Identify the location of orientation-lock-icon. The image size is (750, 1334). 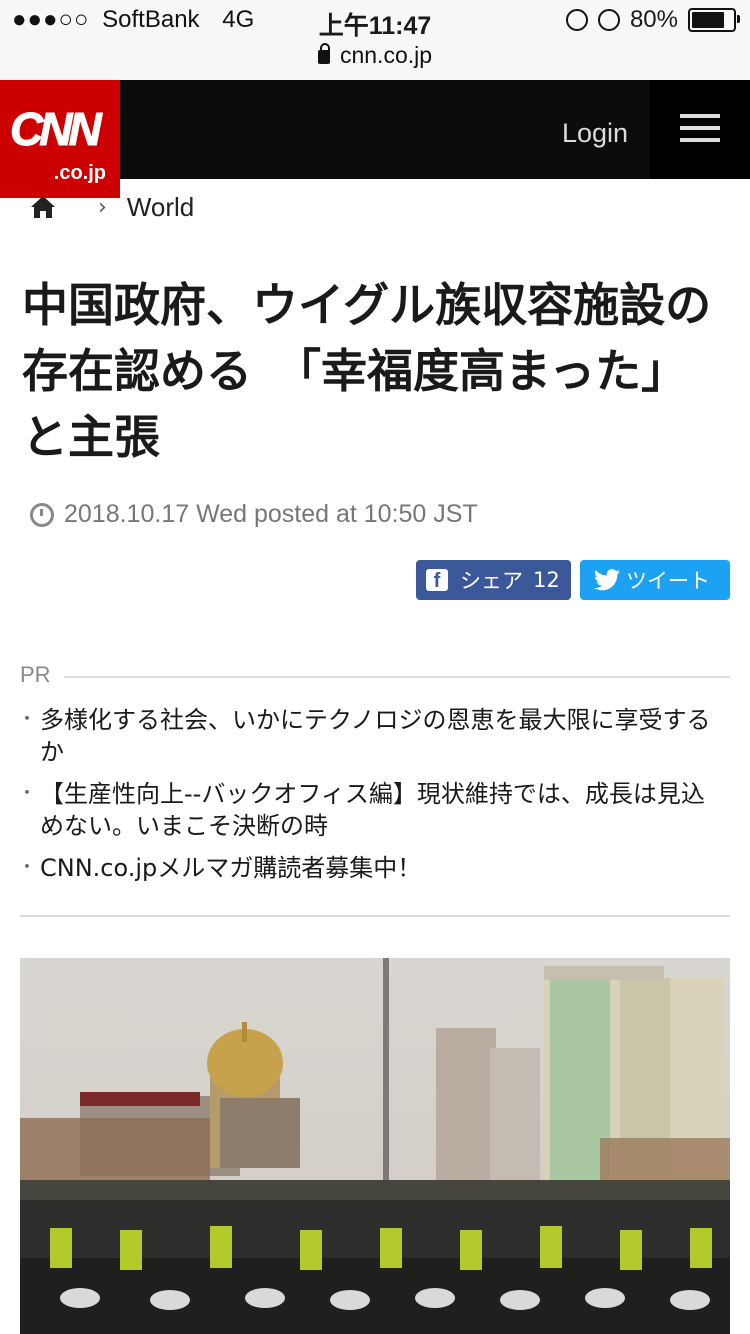
(576, 20).